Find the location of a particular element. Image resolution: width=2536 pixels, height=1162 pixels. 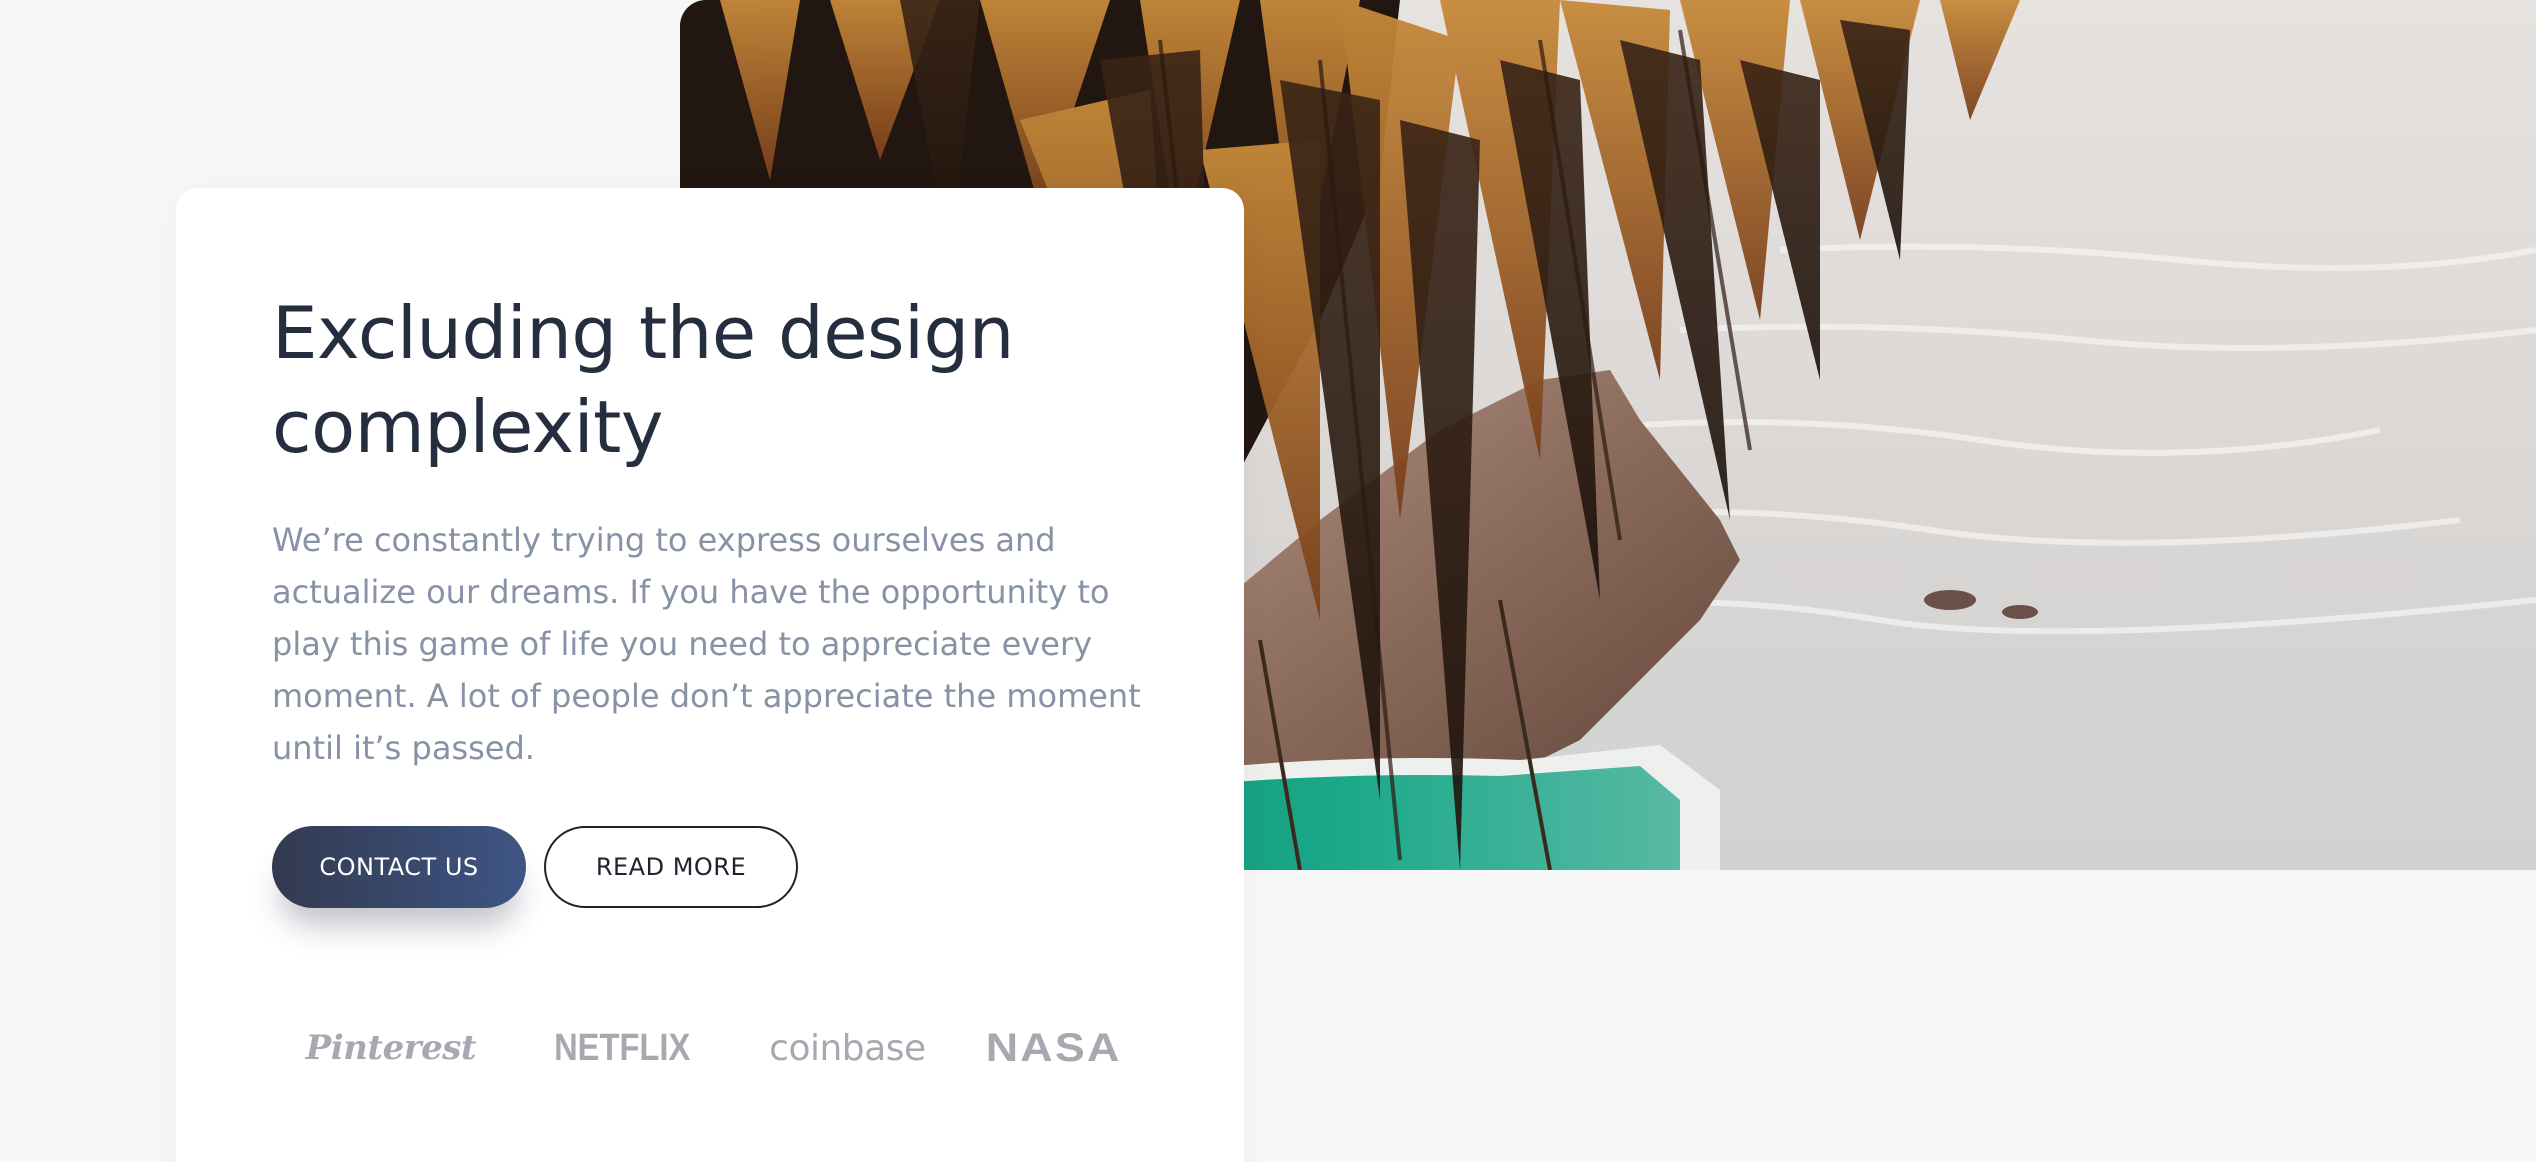

coinbase-logo: coinbase is located at coordinates (847, 1048).